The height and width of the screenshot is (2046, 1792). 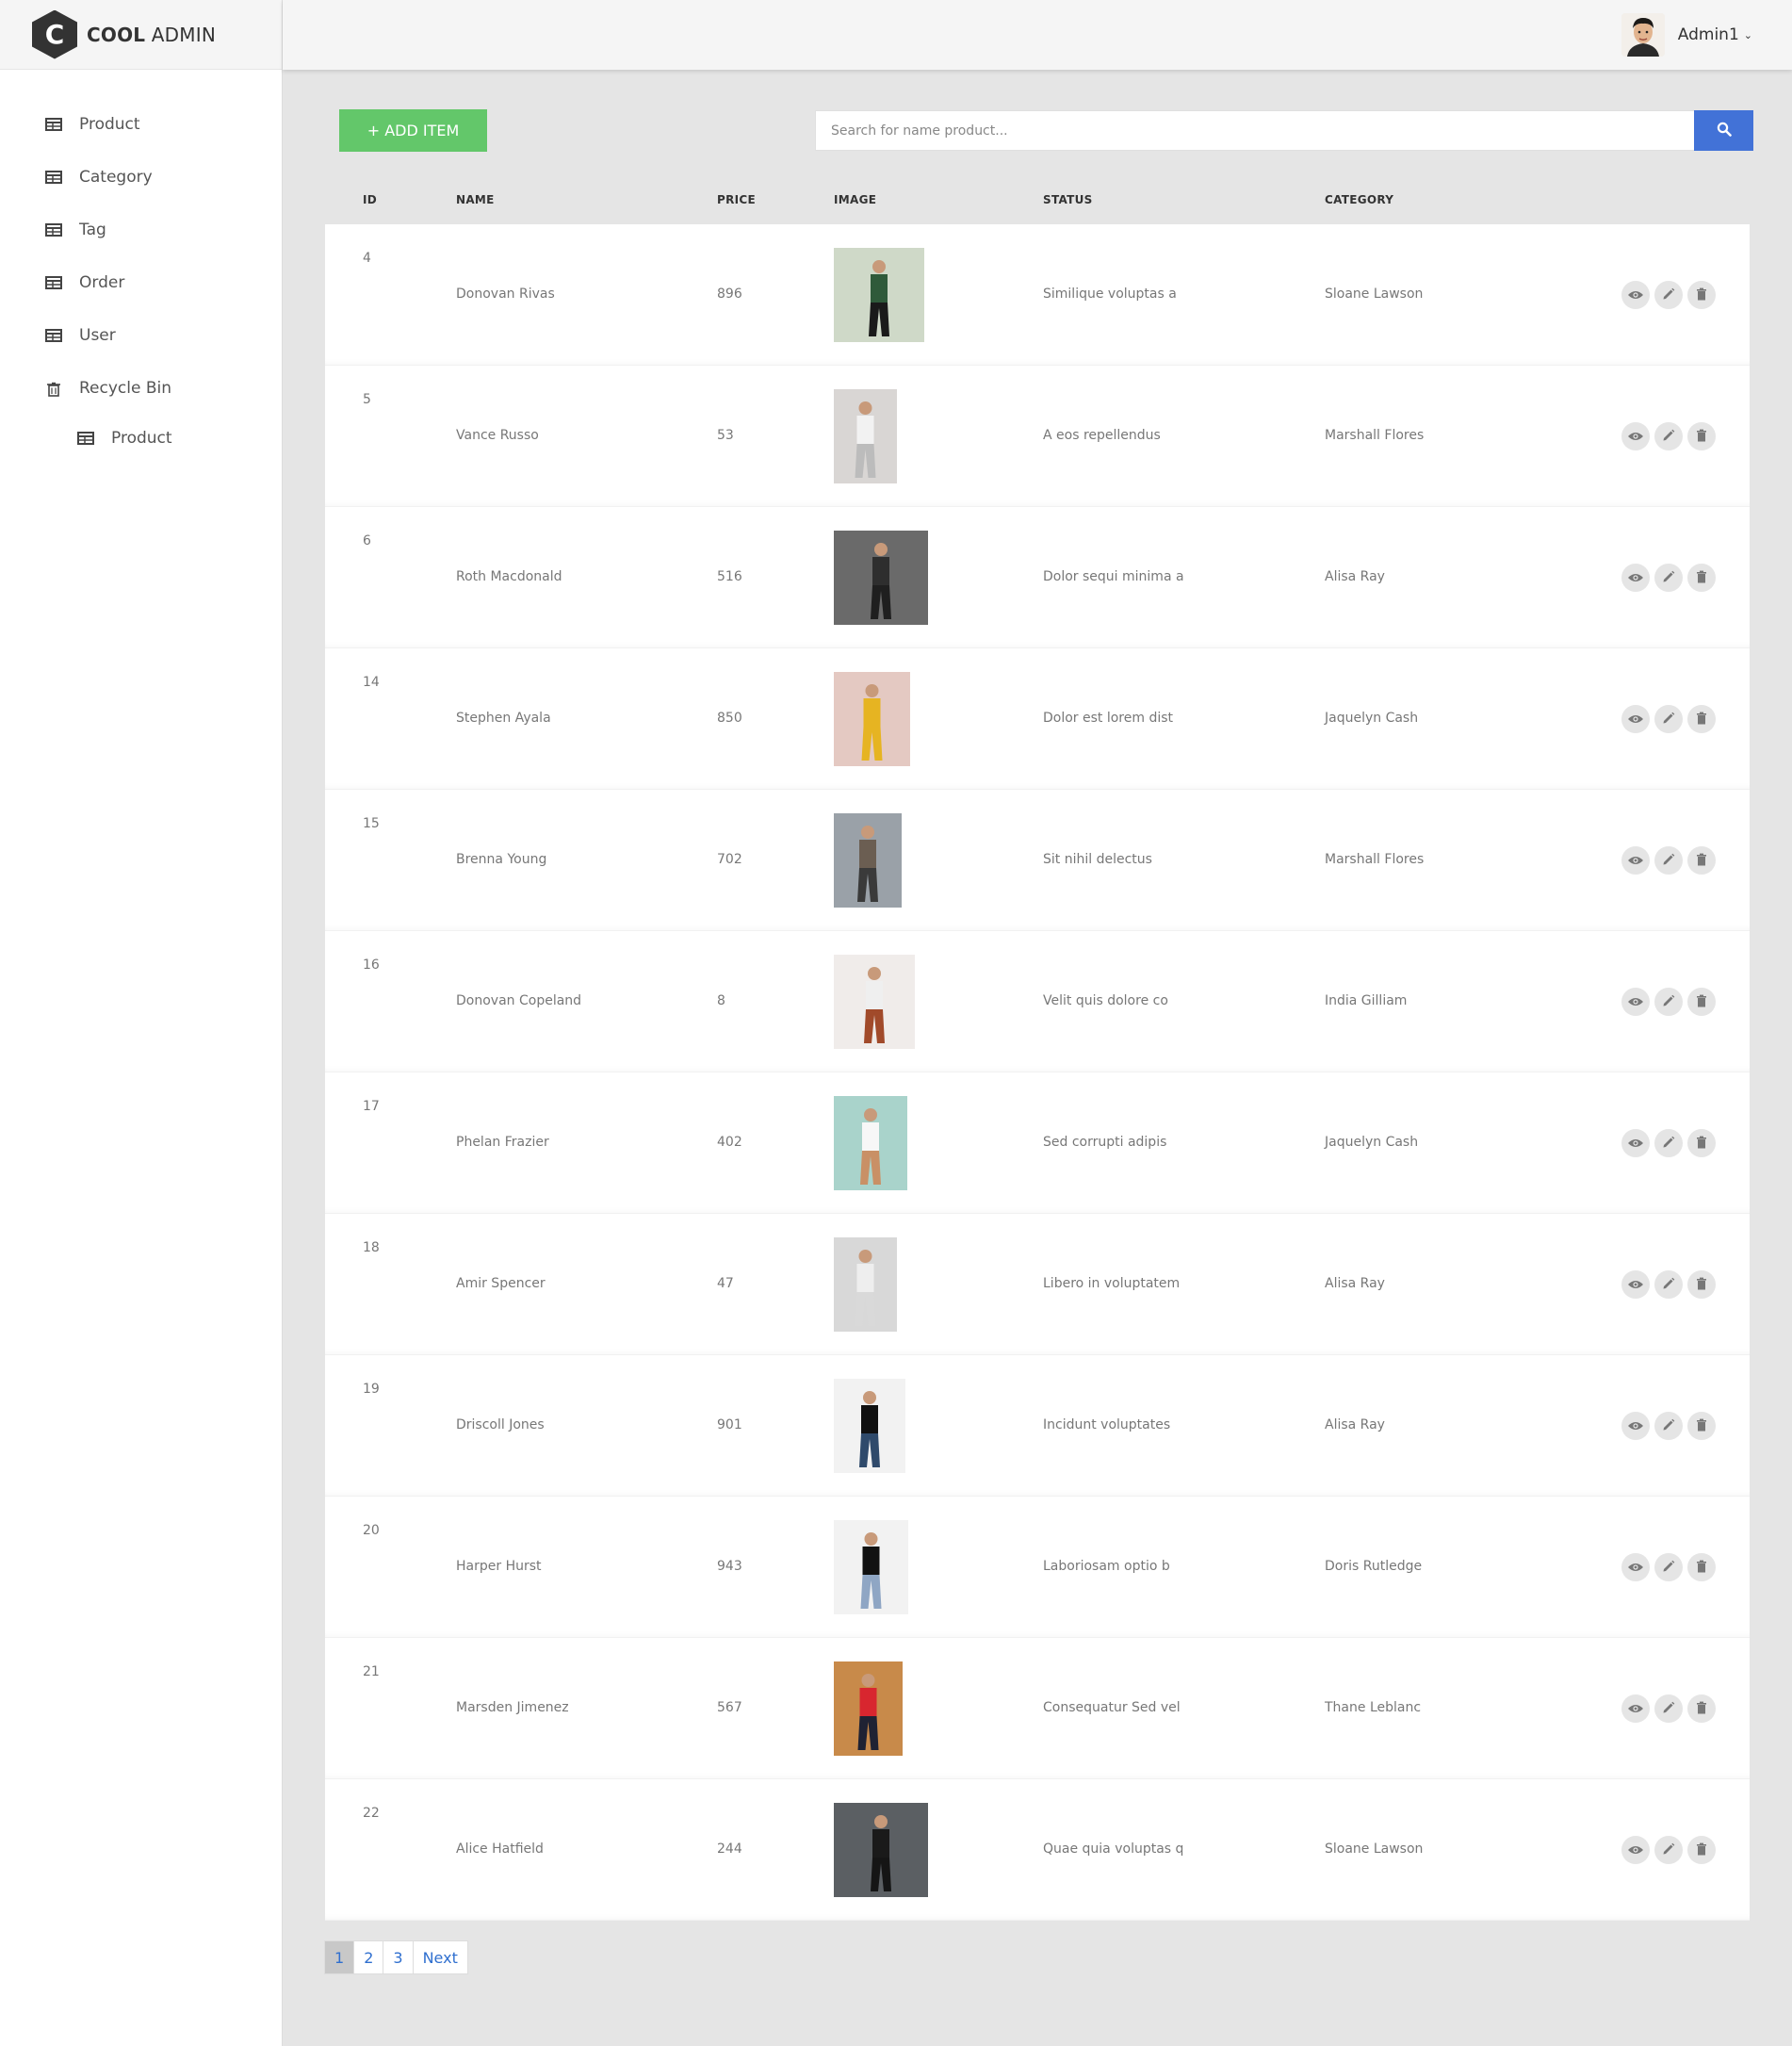 I want to click on next-page-link: Next, so click(x=440, y=1957).